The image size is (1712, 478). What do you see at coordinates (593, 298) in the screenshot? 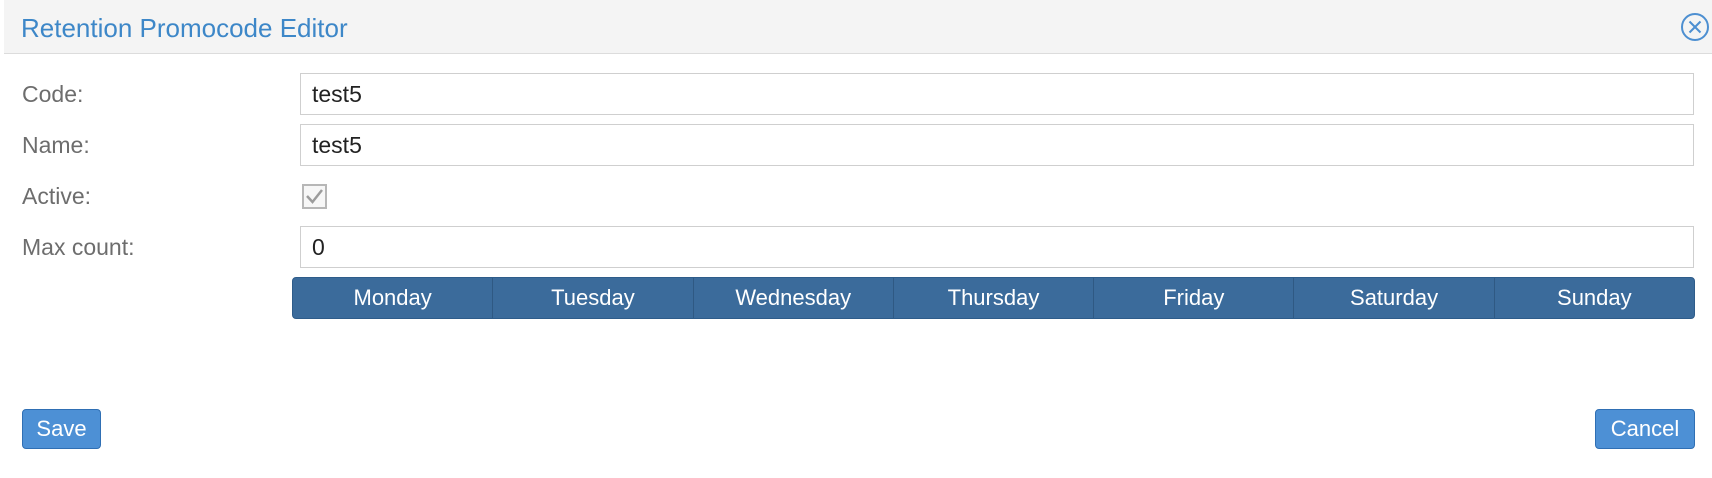
I see `day-tuesday: Tuesday` at bounding box center [593, 298].